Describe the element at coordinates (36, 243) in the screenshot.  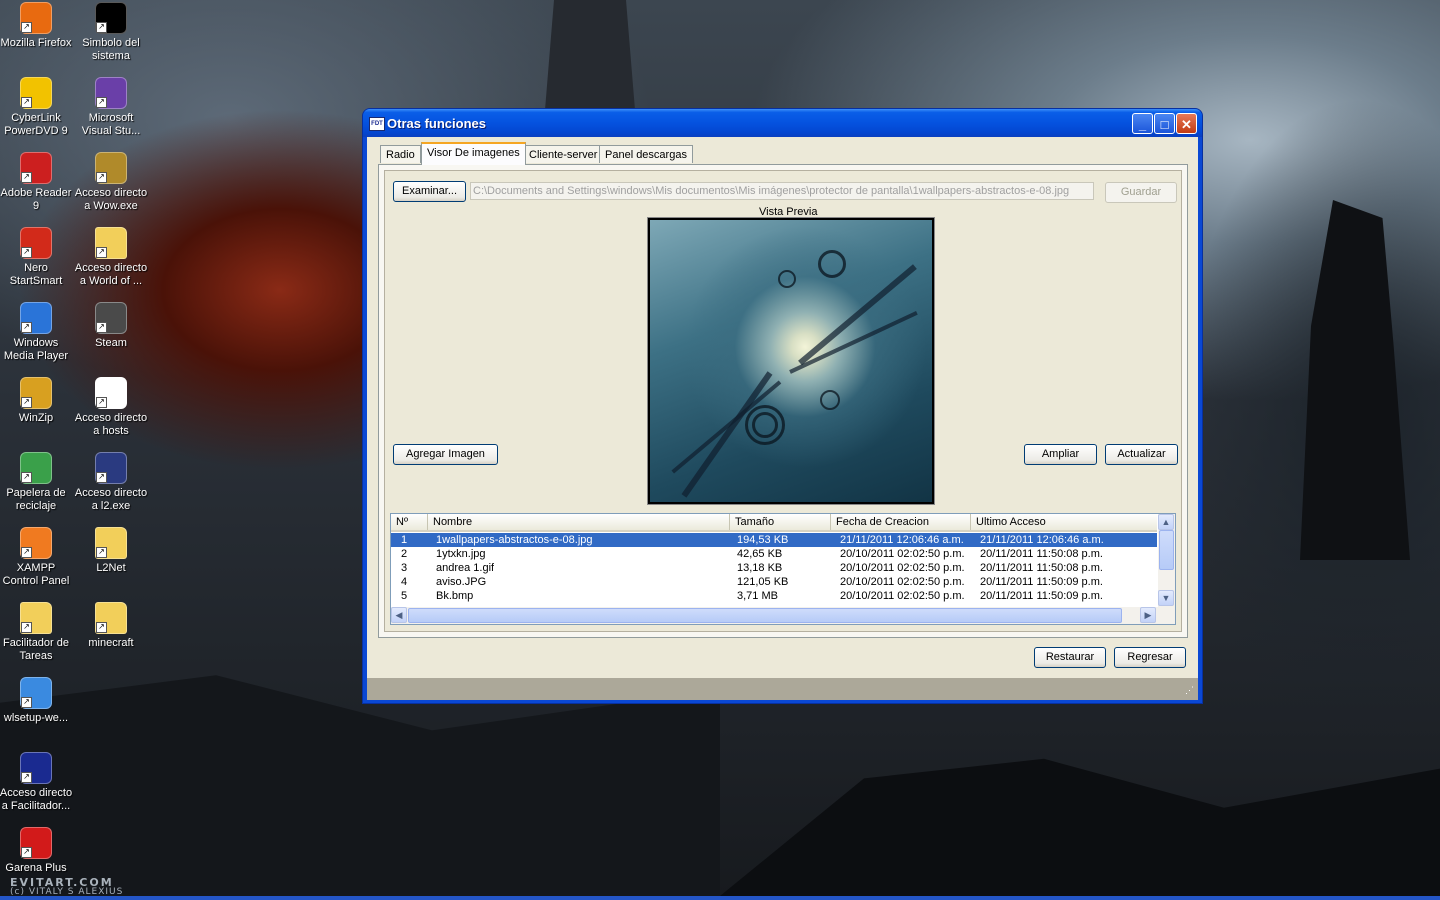
I see `nero-icon: ↗` at that location.